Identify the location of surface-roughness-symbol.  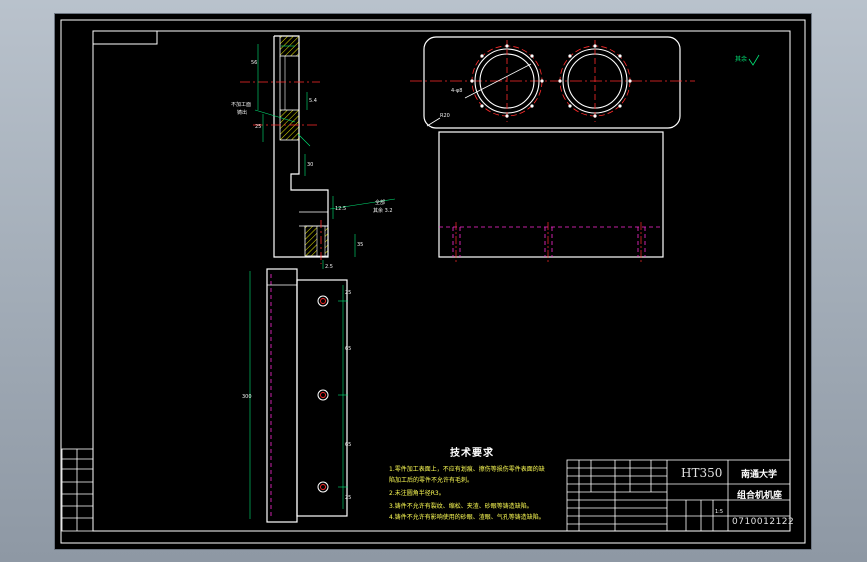
(754, 60).